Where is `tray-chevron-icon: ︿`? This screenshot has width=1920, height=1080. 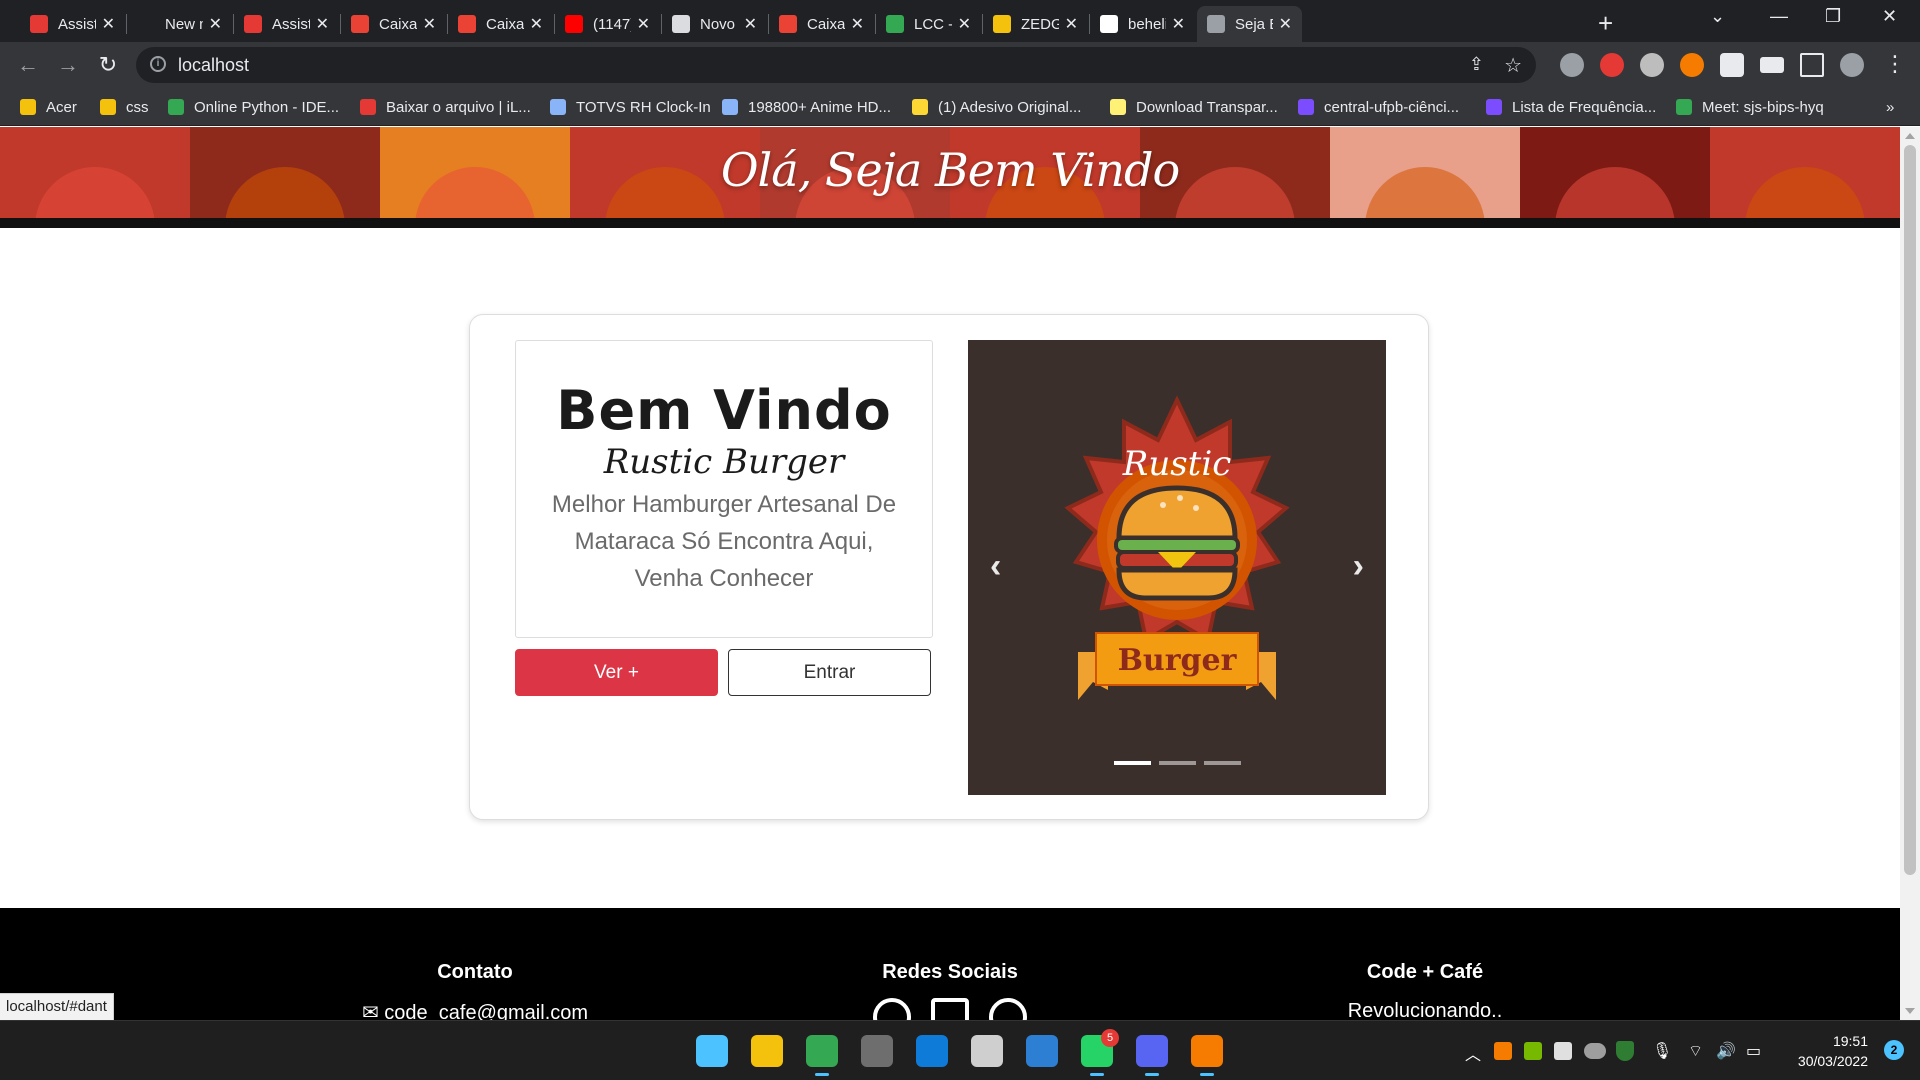 tray-chevron-icon: ︿ is located at coordinates (1473, 1053).